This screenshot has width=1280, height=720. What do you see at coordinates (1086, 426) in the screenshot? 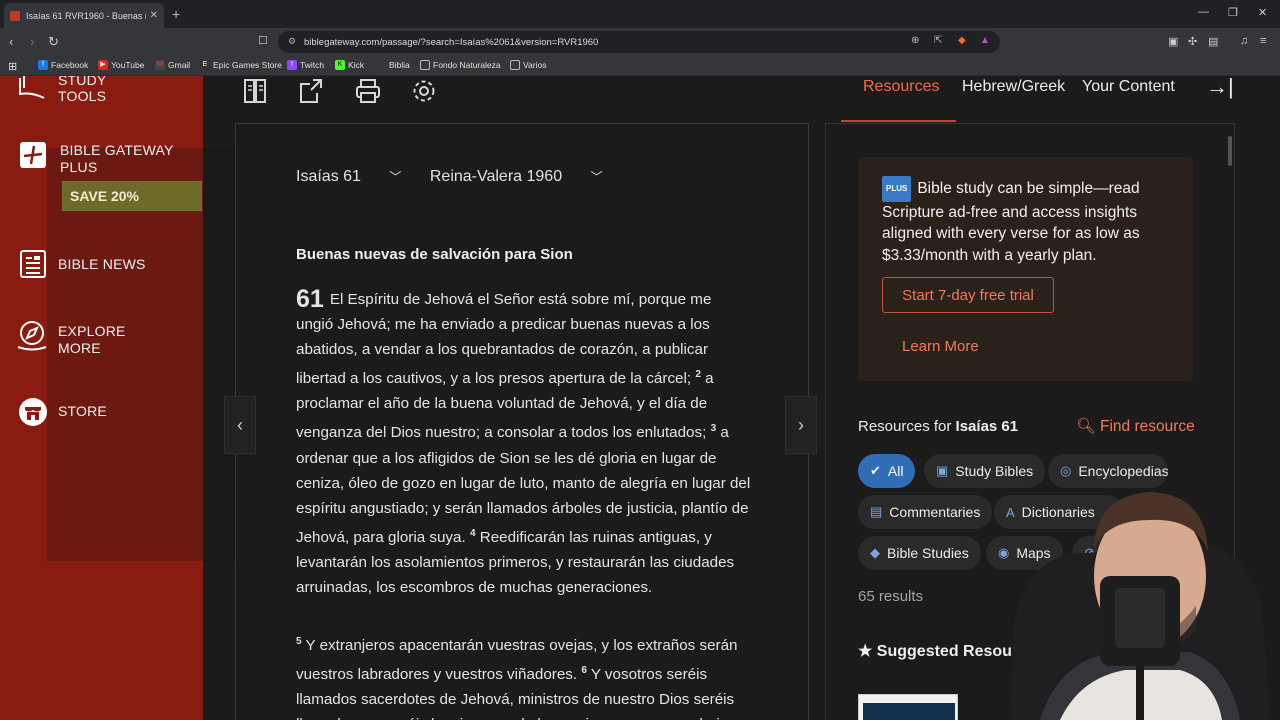
I see `search-icon: 🔍︎` at bounding box center [1086, 426].